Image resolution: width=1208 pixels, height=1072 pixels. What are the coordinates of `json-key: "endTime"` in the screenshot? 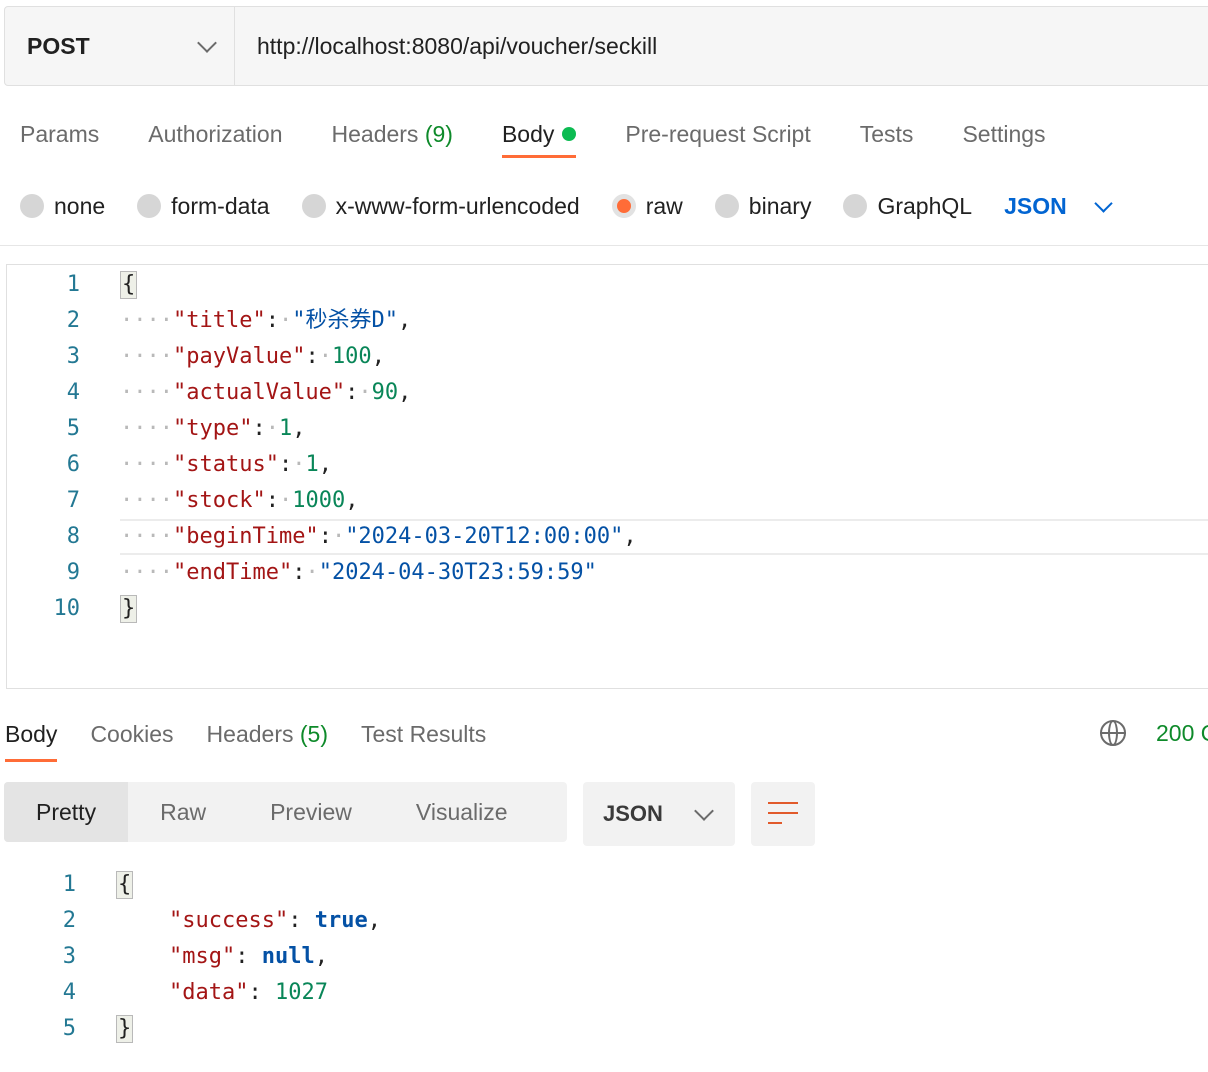 It's located at (232, 572).